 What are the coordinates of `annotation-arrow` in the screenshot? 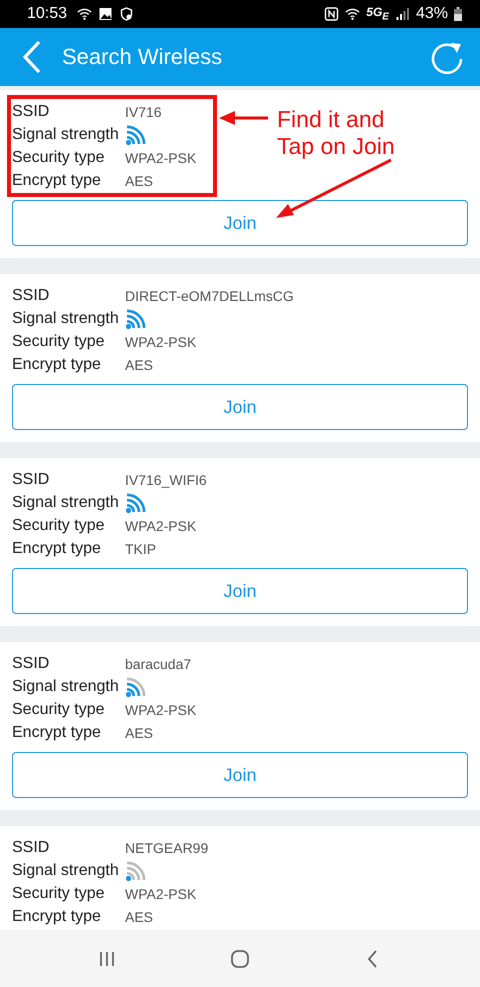 It's located at (244, 118).